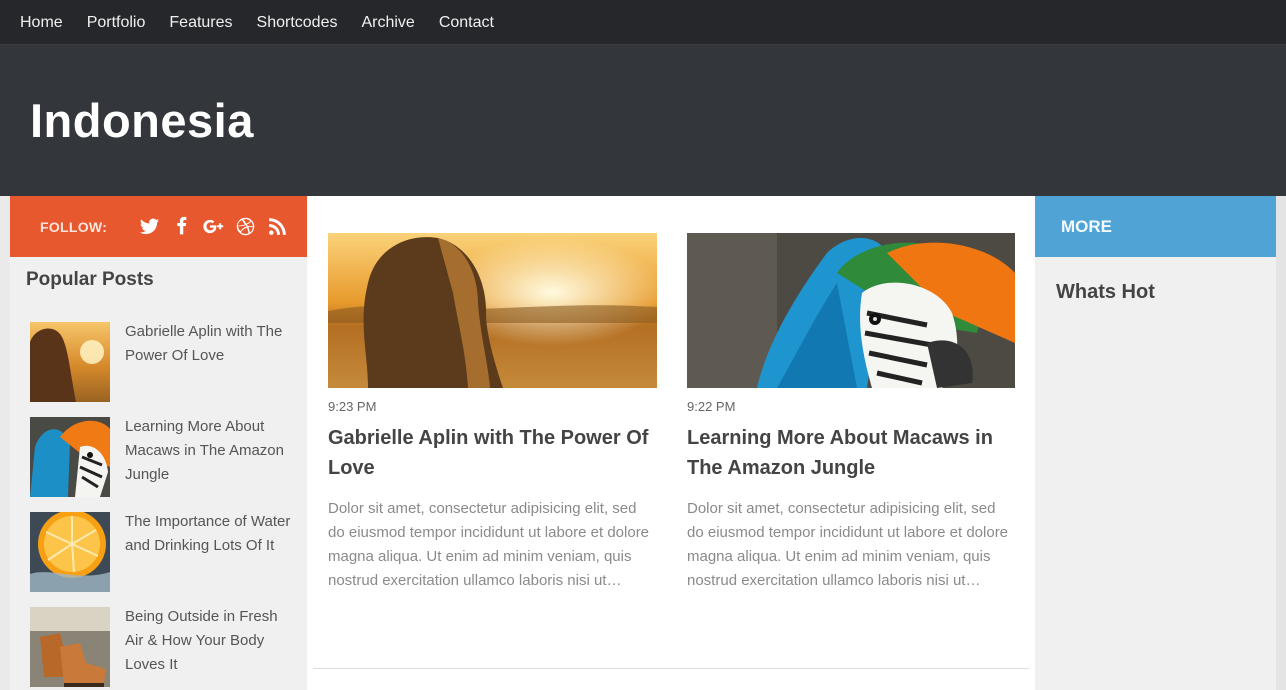  Describe the element at coordinates (297, 23) in the screenshot. I see `nav-item-shortcodes: Shortcodes` at that location.